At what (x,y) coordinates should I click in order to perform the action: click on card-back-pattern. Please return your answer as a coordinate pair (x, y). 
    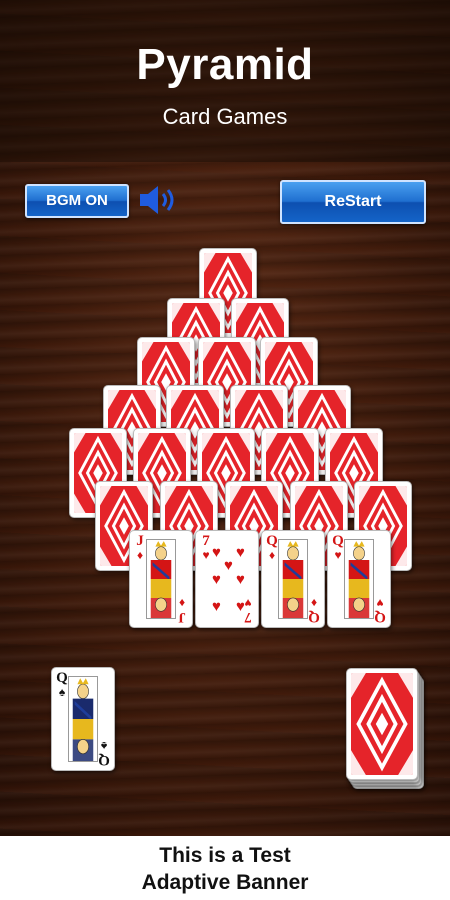
    Looking at the image, I should click on (382, 724).